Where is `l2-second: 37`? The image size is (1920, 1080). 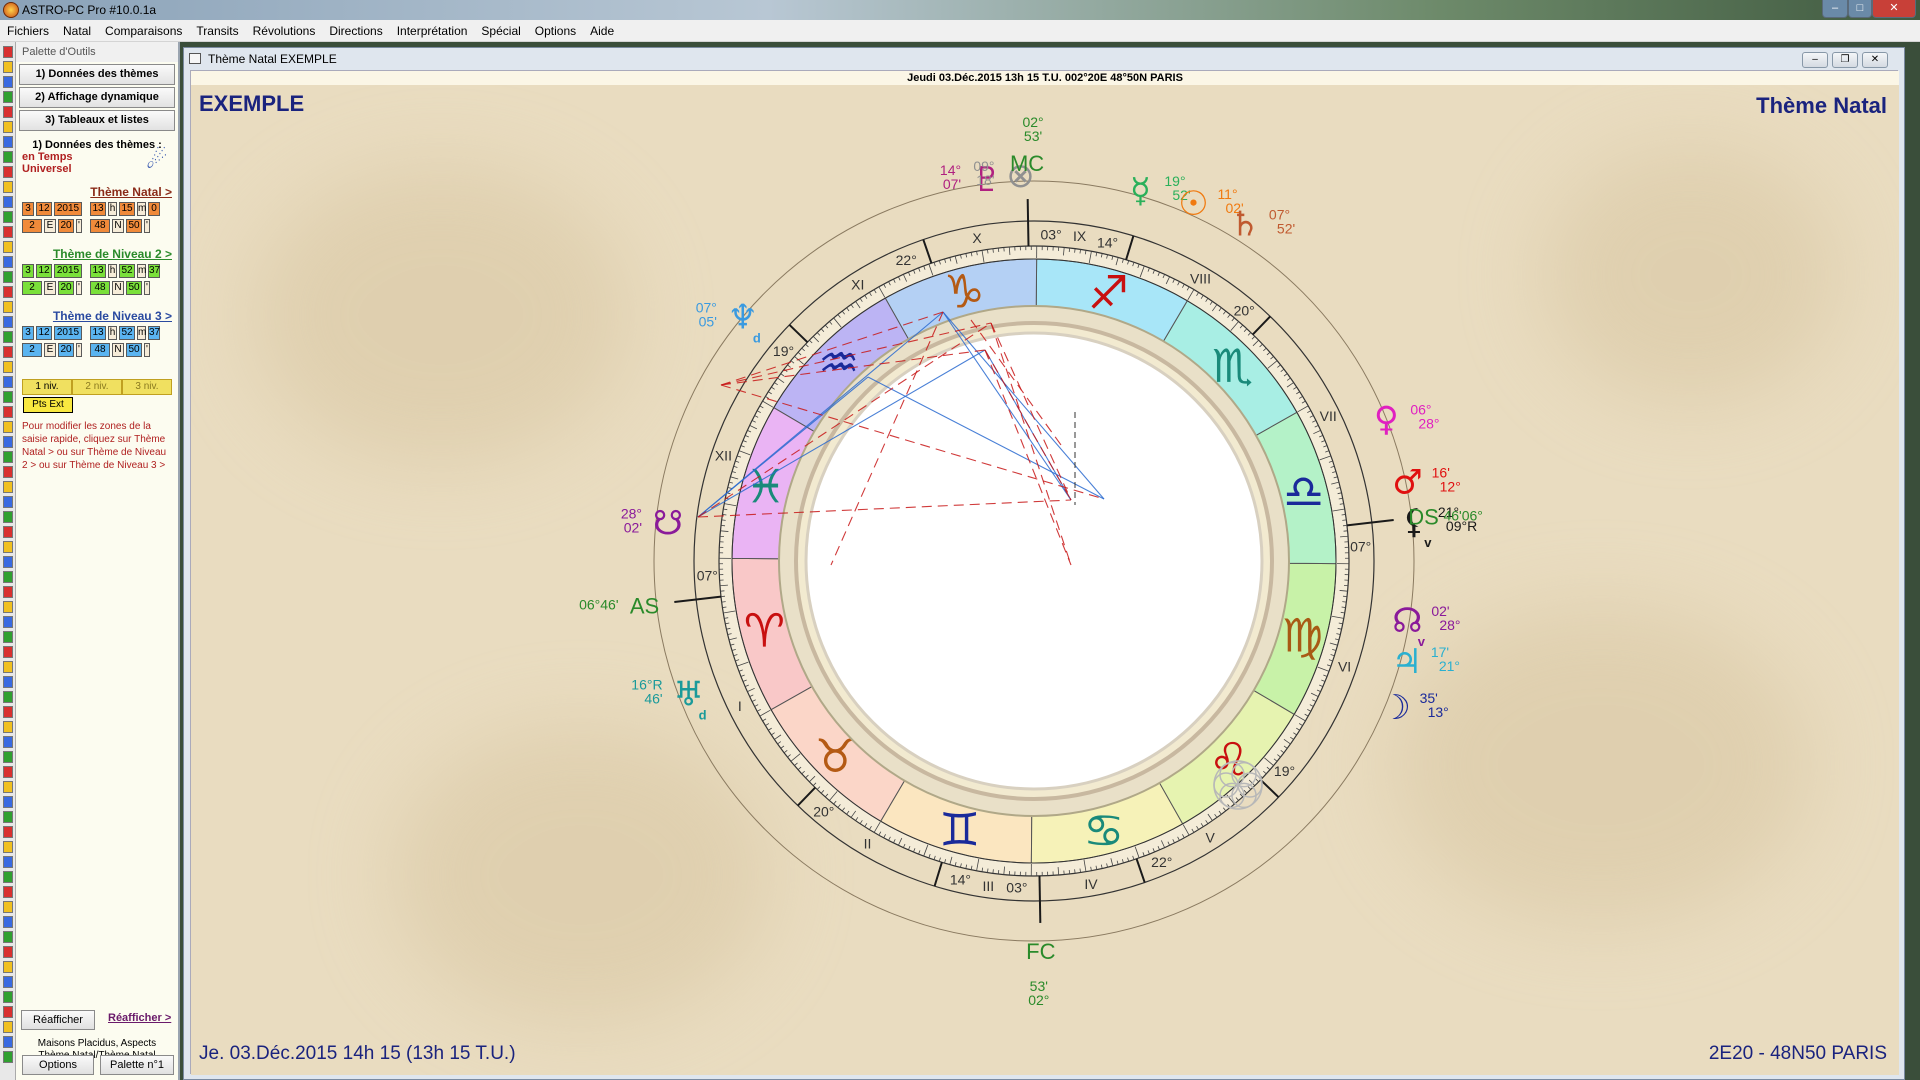
l2-second: 37 is located at coordinates (154, 271).